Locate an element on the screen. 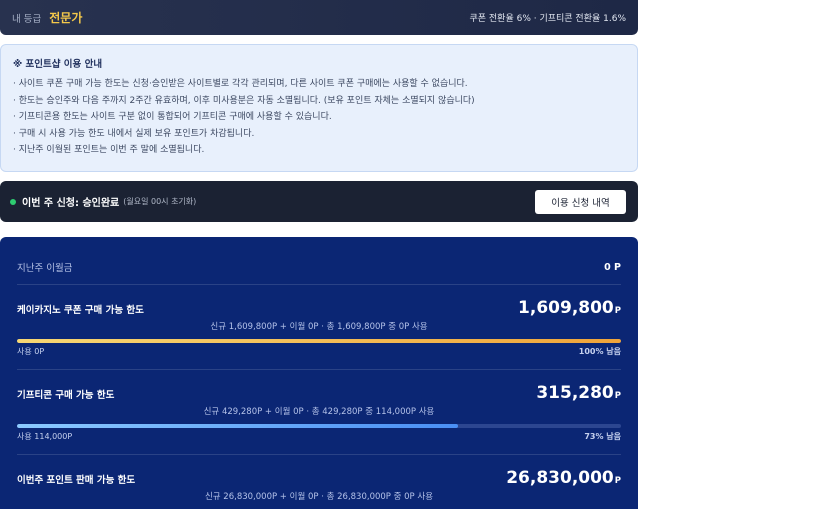 The width and height of the screenshot is (835, 509). used-amount: 사용 0P is located at coordinates (31, 351).